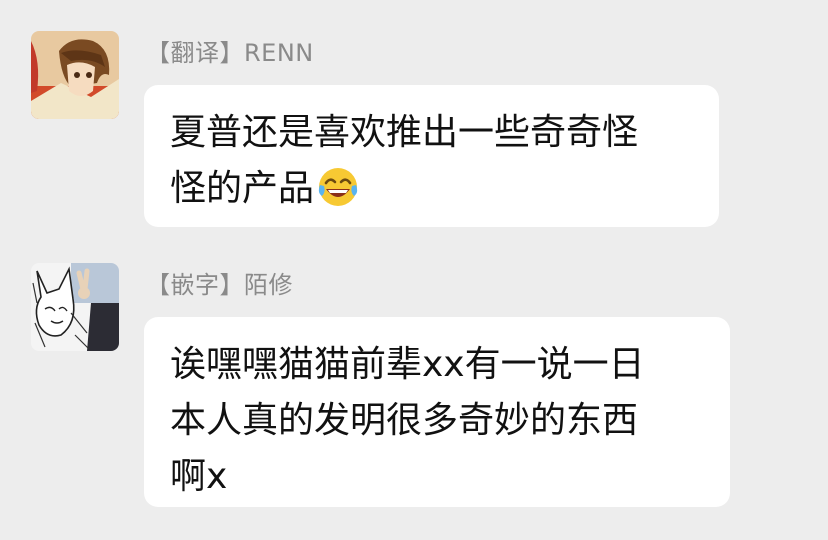 This screenshot has width=828, height=540. What do you see at coordinates (242, 188) in the screenshot?
I see `message-line-text: 怪的产品` at bounding box center [242, 188].